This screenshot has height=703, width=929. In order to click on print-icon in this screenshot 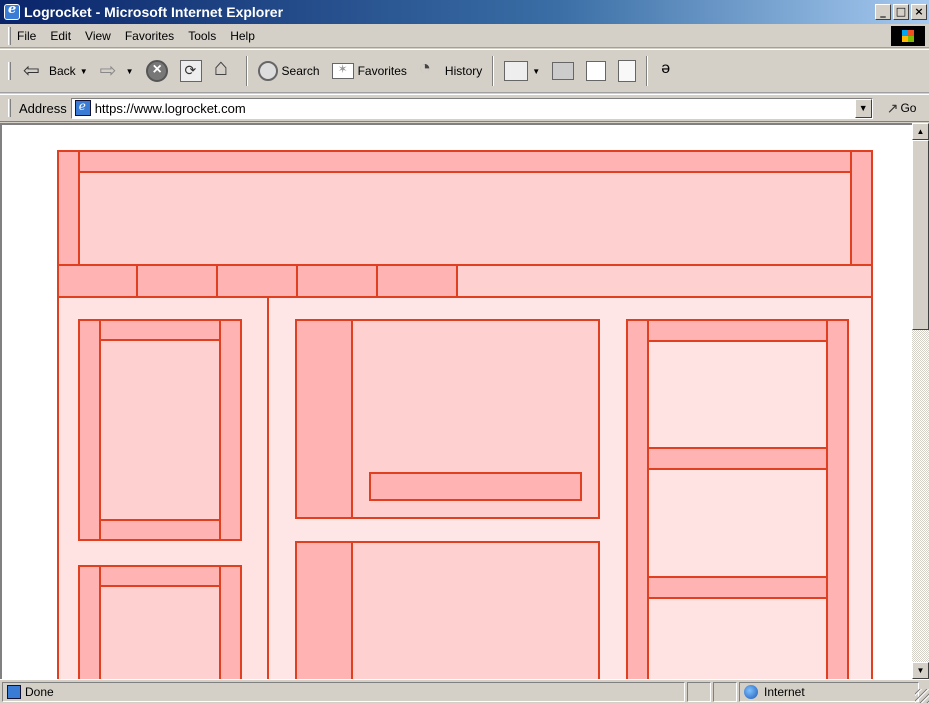, I will do `click(563, 71)`.